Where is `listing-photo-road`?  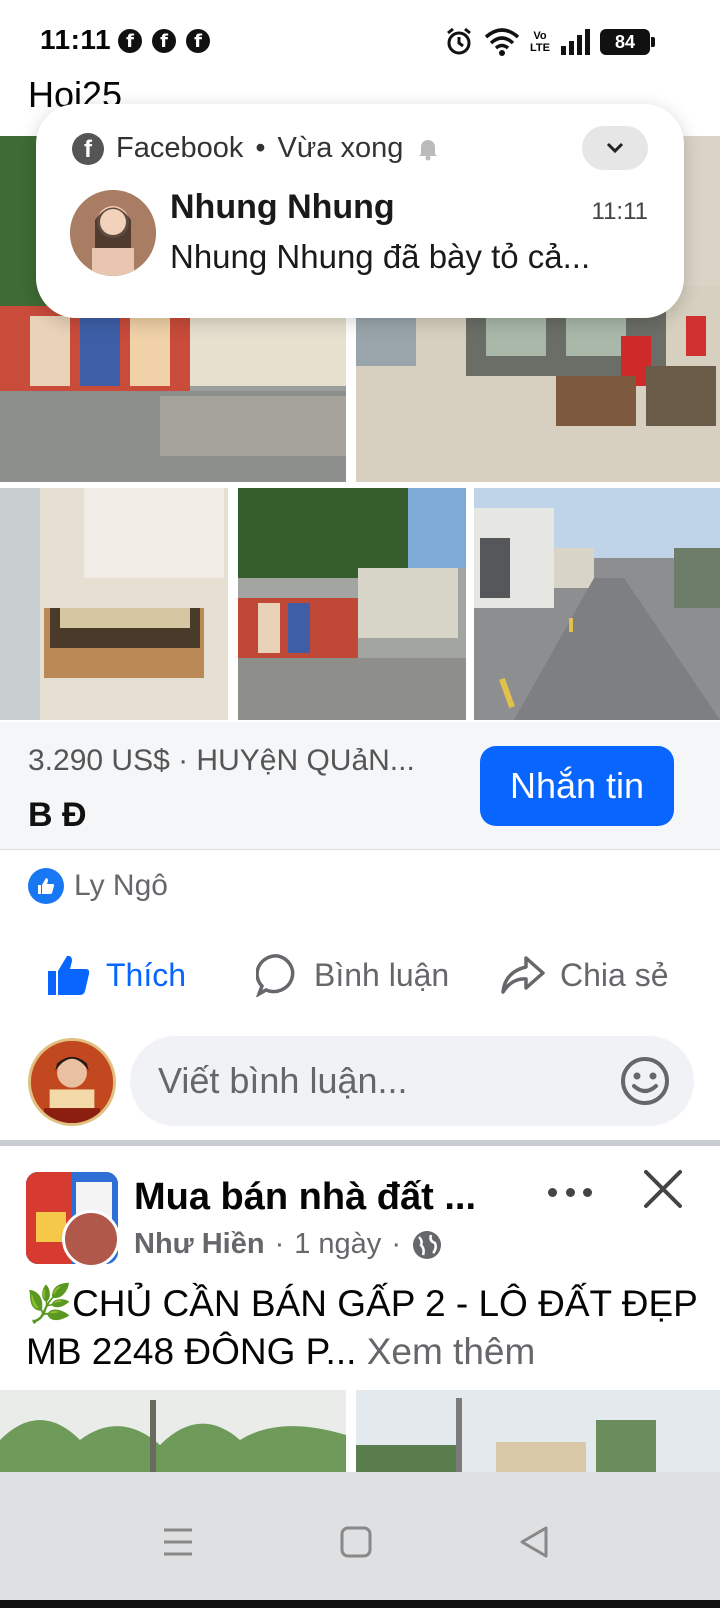 listing-photo-road is located at coordinates (597, 604).